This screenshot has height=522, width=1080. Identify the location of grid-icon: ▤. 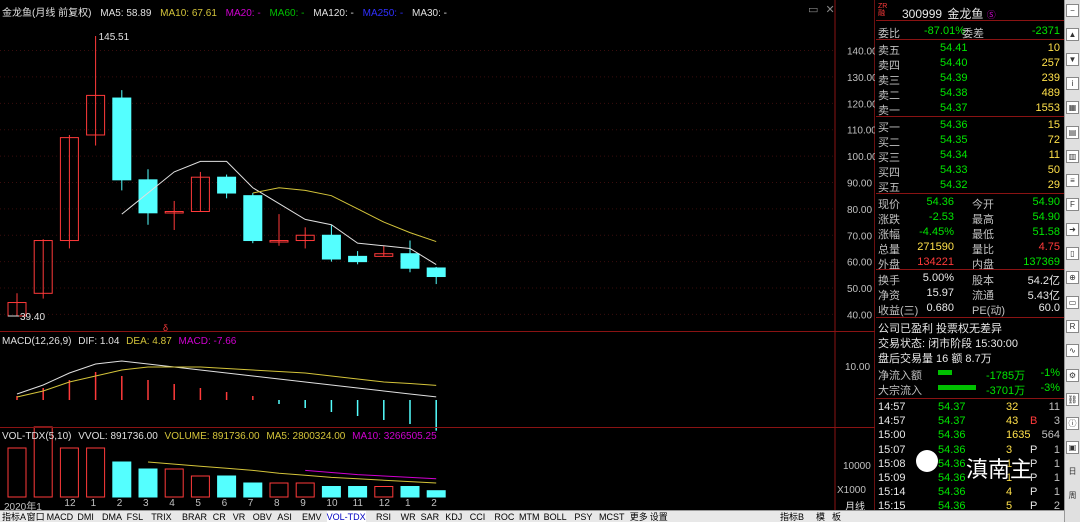
(1072, 132).